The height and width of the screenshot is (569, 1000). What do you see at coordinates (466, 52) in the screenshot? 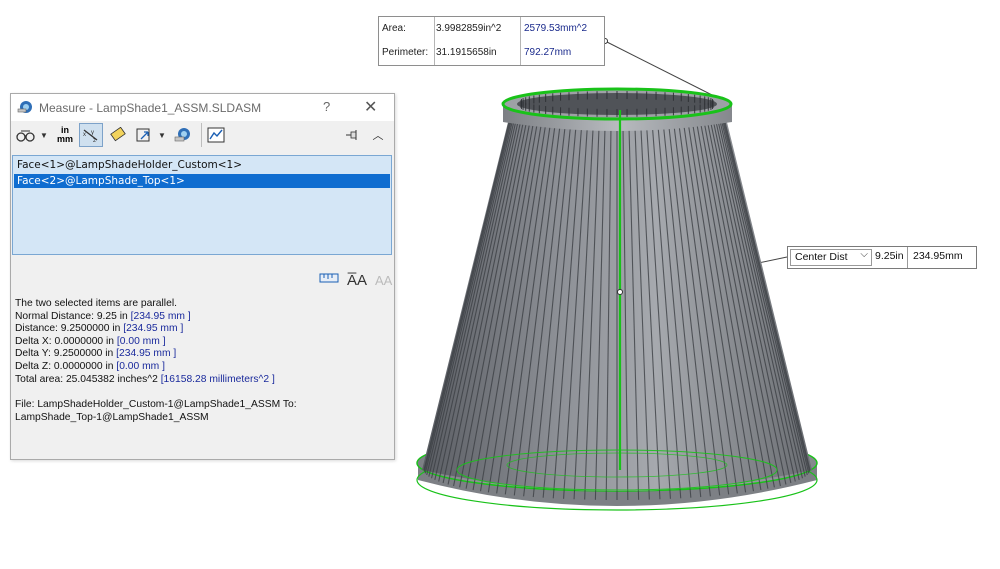
I see `perimeter-value-in: 31.1915658in` at bounding box center [466, 52].